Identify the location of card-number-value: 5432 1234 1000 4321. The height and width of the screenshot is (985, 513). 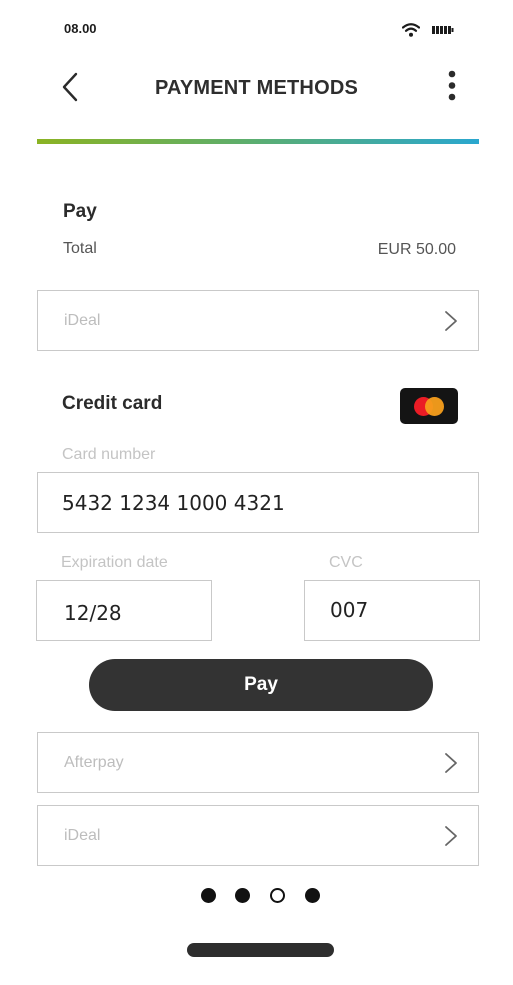
(173, 503).